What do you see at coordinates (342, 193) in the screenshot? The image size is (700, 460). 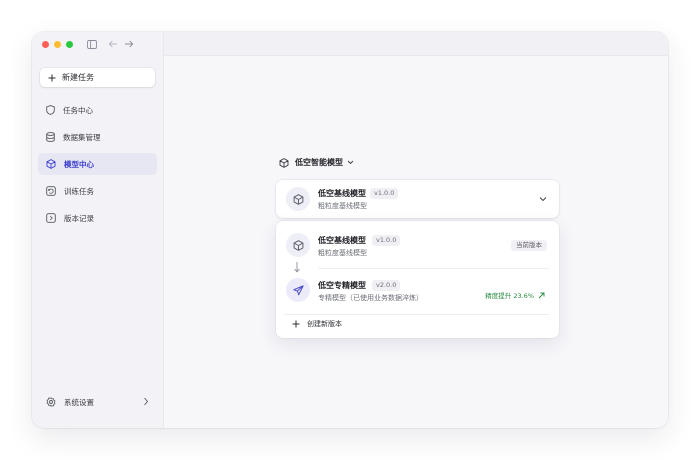 I see `model-name: 低空基线模型` at bounding box center [342, 193].